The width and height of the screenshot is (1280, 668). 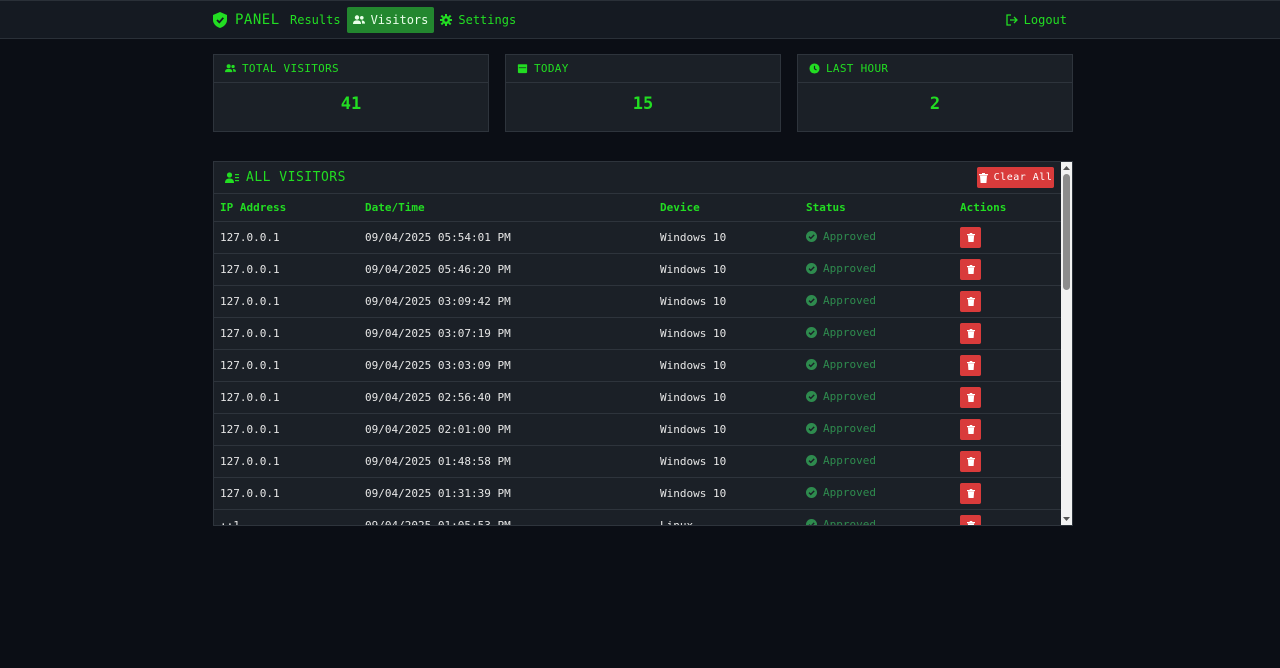 What do you see at coordinates (1066, 167) in the screenshot?
I see `scroll-up-arrow-icon` at bounding box center [1066, 167].